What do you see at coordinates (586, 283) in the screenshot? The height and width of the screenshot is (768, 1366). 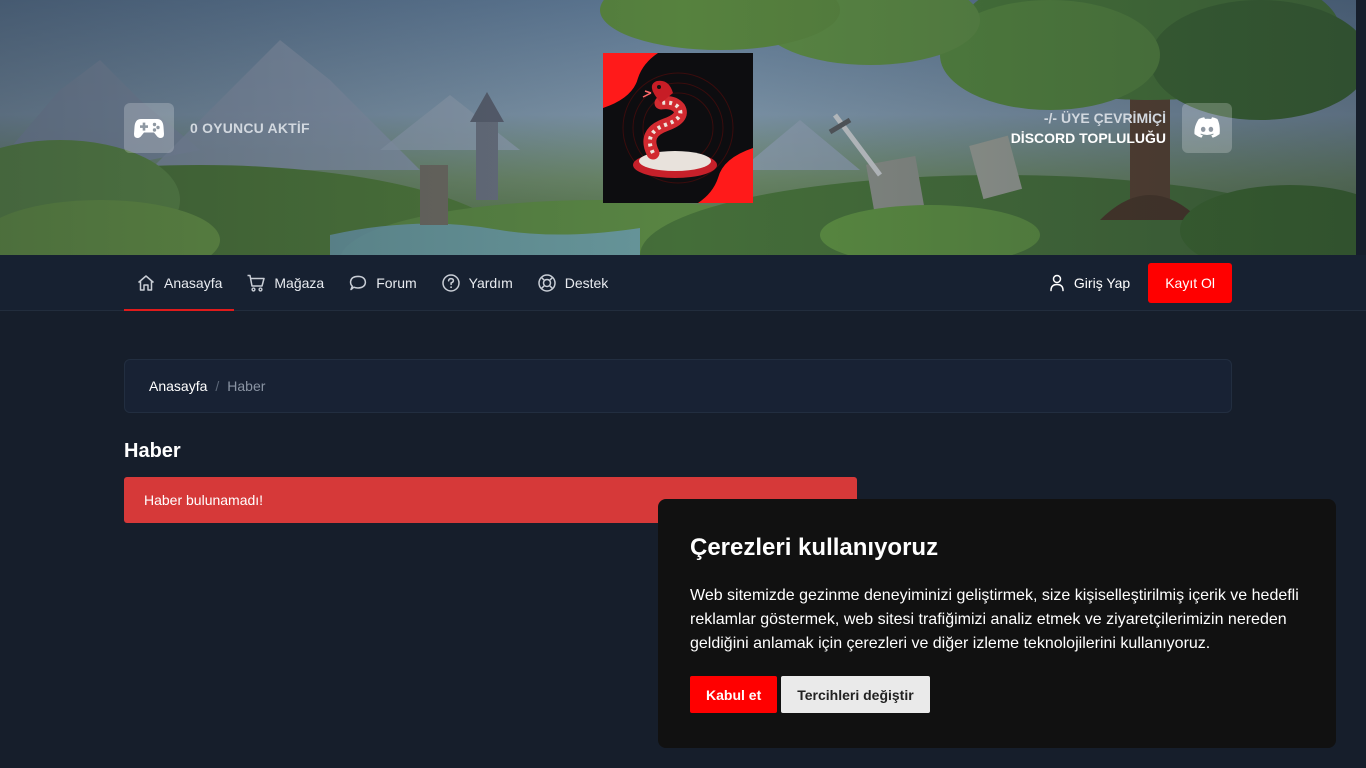 I see `nav-label-support: Destek` at bounding box center [586, 283].